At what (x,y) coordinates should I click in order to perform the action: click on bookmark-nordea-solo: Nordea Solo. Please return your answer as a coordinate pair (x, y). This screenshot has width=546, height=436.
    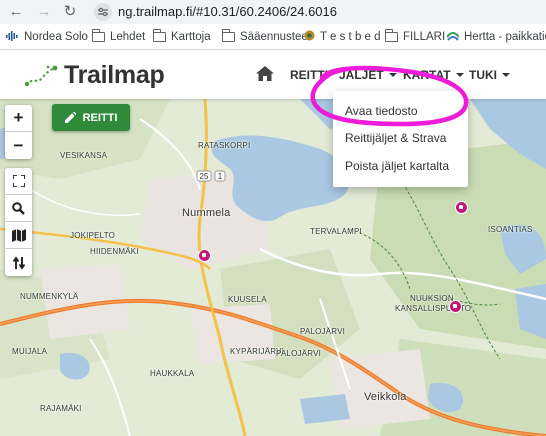
    Looking at the image, I should click on (47, 37).